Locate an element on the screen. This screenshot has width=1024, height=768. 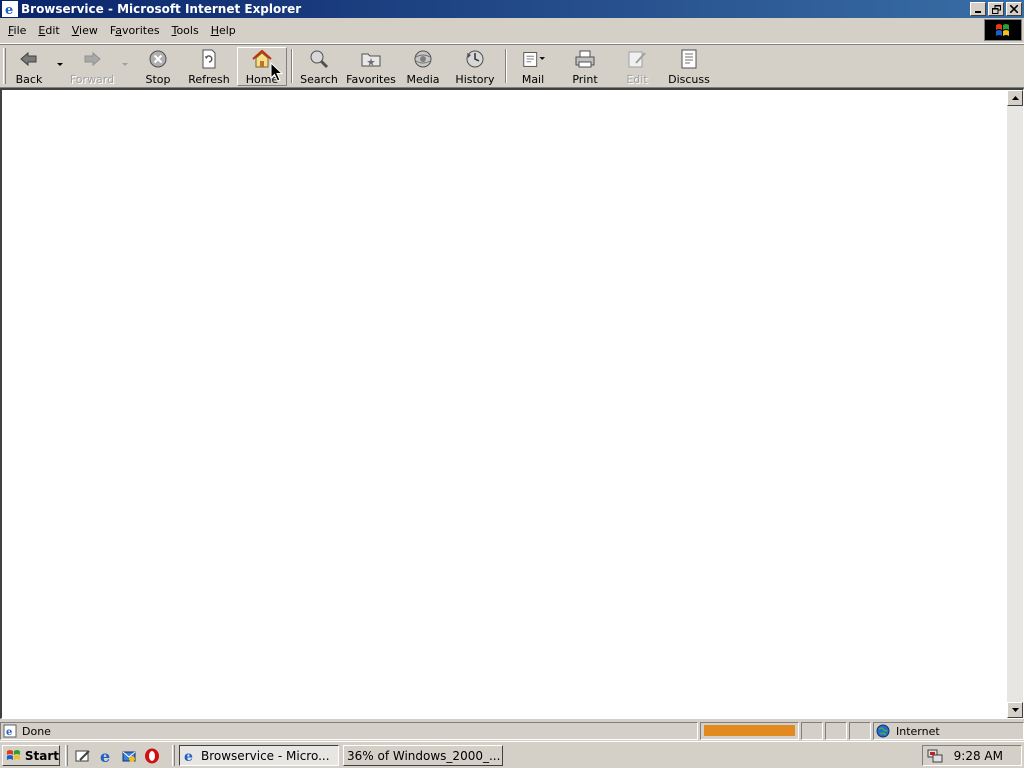
refresh-button: Refresh is located at coordinates (209, 66).